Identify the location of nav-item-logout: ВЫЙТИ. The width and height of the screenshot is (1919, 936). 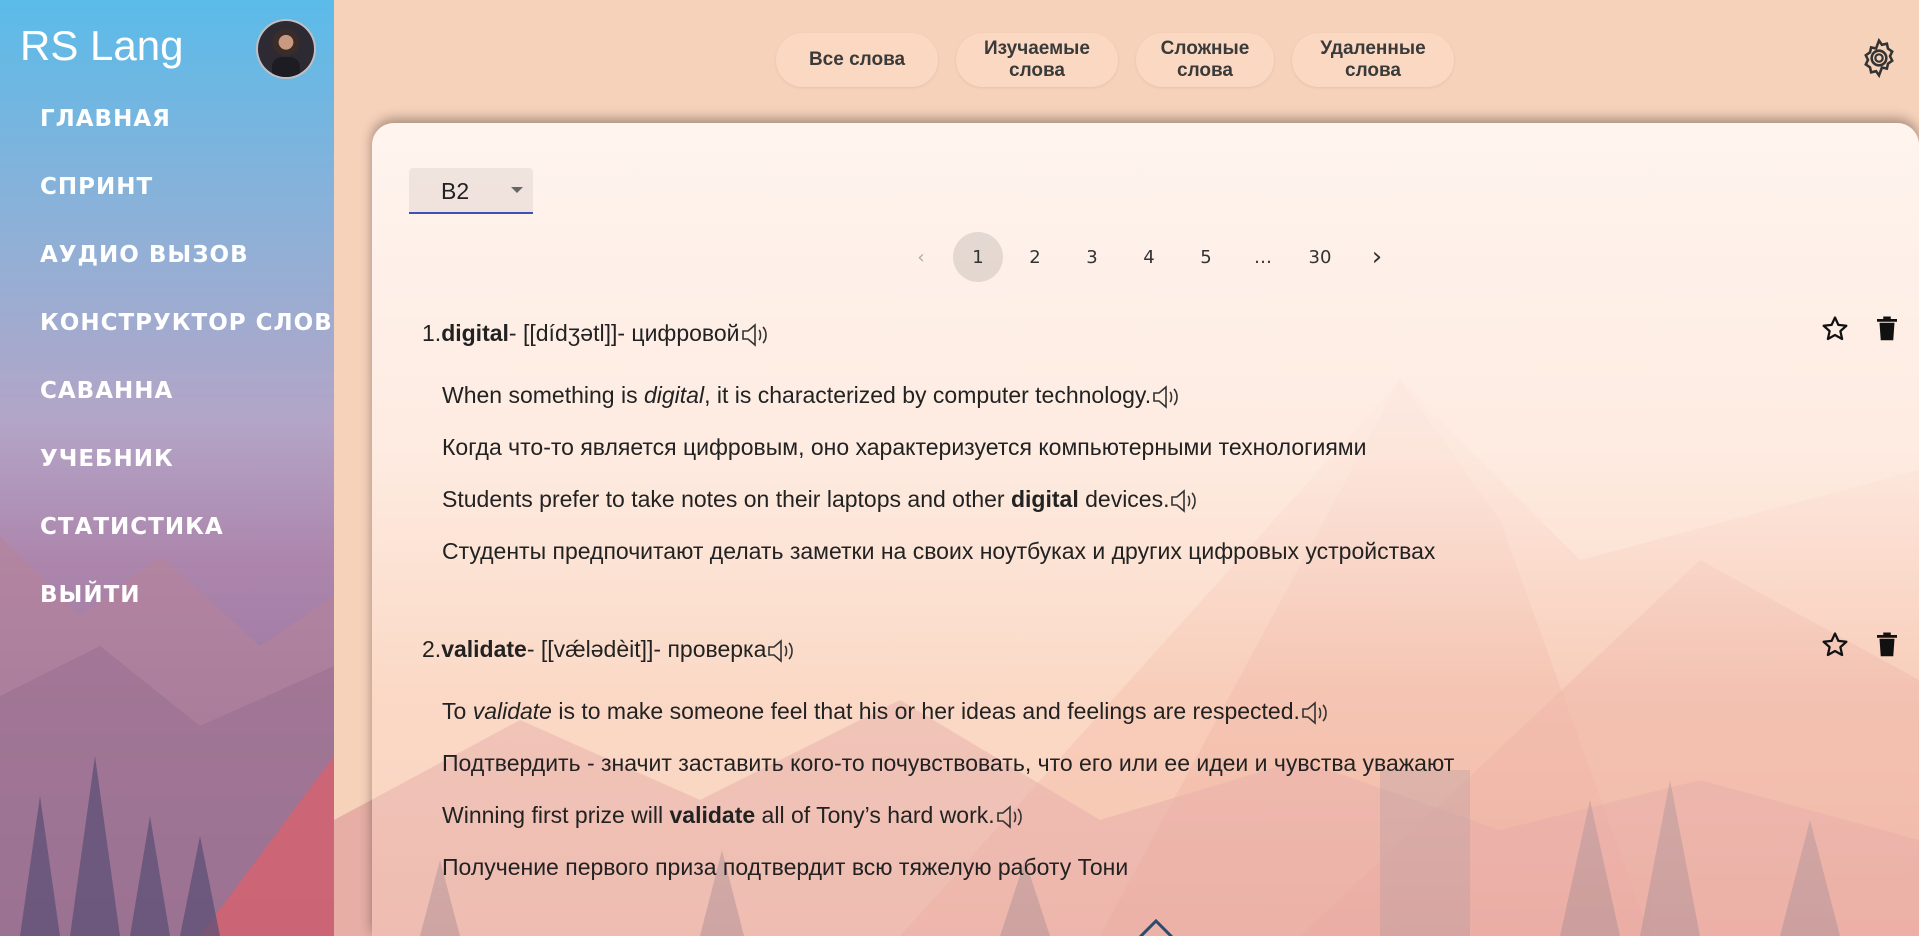
(186, 612).